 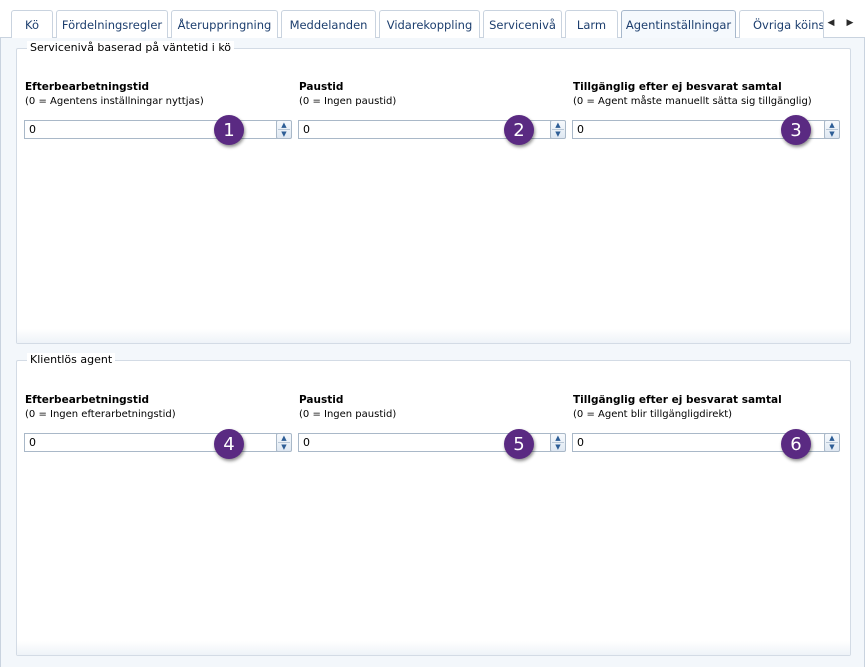 I want to click on pause-time-spinner: ▲ ▼, so click(x=558, y=129).